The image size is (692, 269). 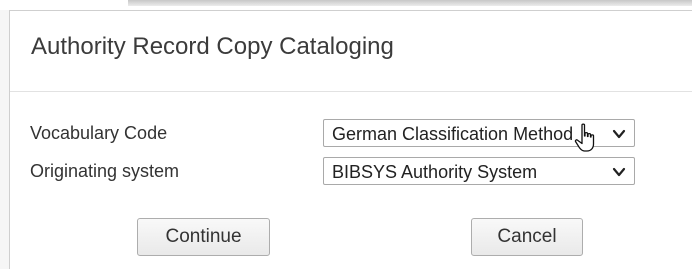 I want to click on originating-system-value: BIBSYS Authority System, so click(x=435, y=172).